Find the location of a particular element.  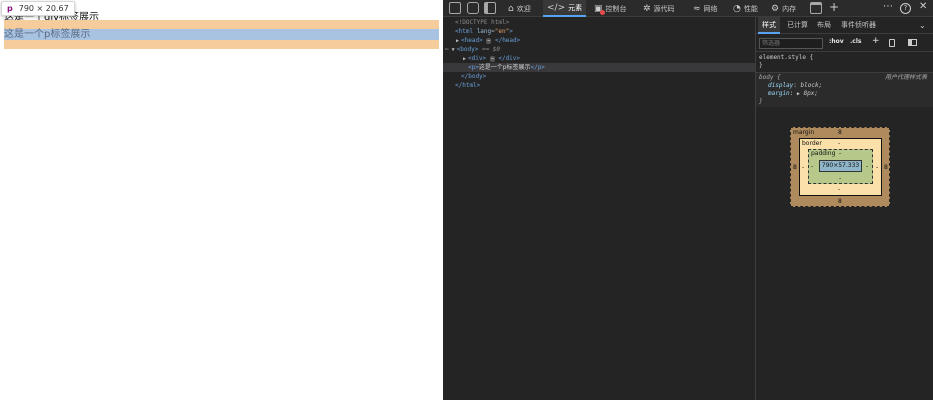

tab-computed: 已计算 is located at coordinates (797, 25).